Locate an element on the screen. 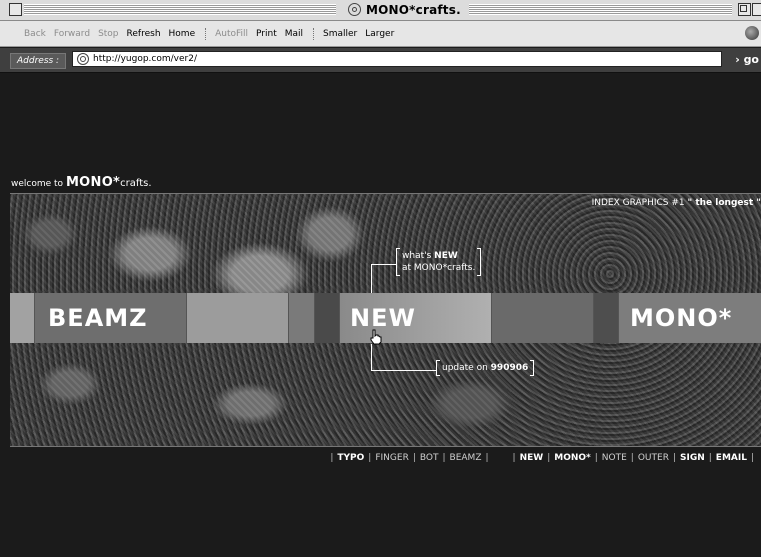 Image resolution: width=761 pixels, height=557 pixels. beamz-label: BEAMZ is located at coordinates (98, 318).